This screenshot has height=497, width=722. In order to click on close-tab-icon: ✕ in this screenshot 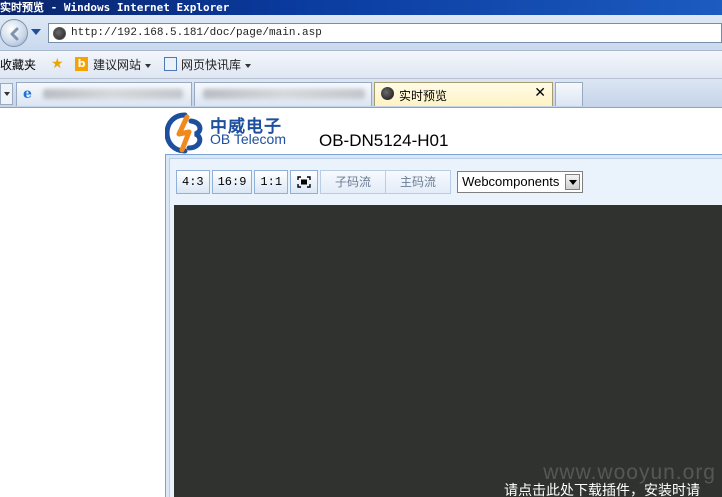, I will do `click(540, 93)`.